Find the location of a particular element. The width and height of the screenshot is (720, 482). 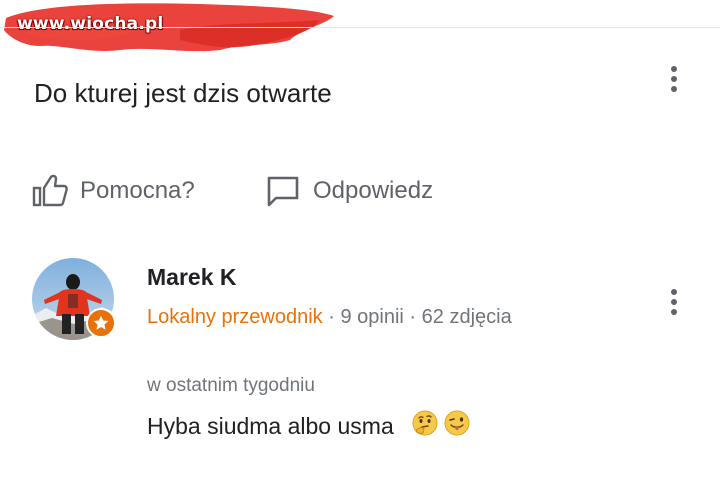

answer-time: w ostatnim tygodniu is located at coordinates (231, 385).